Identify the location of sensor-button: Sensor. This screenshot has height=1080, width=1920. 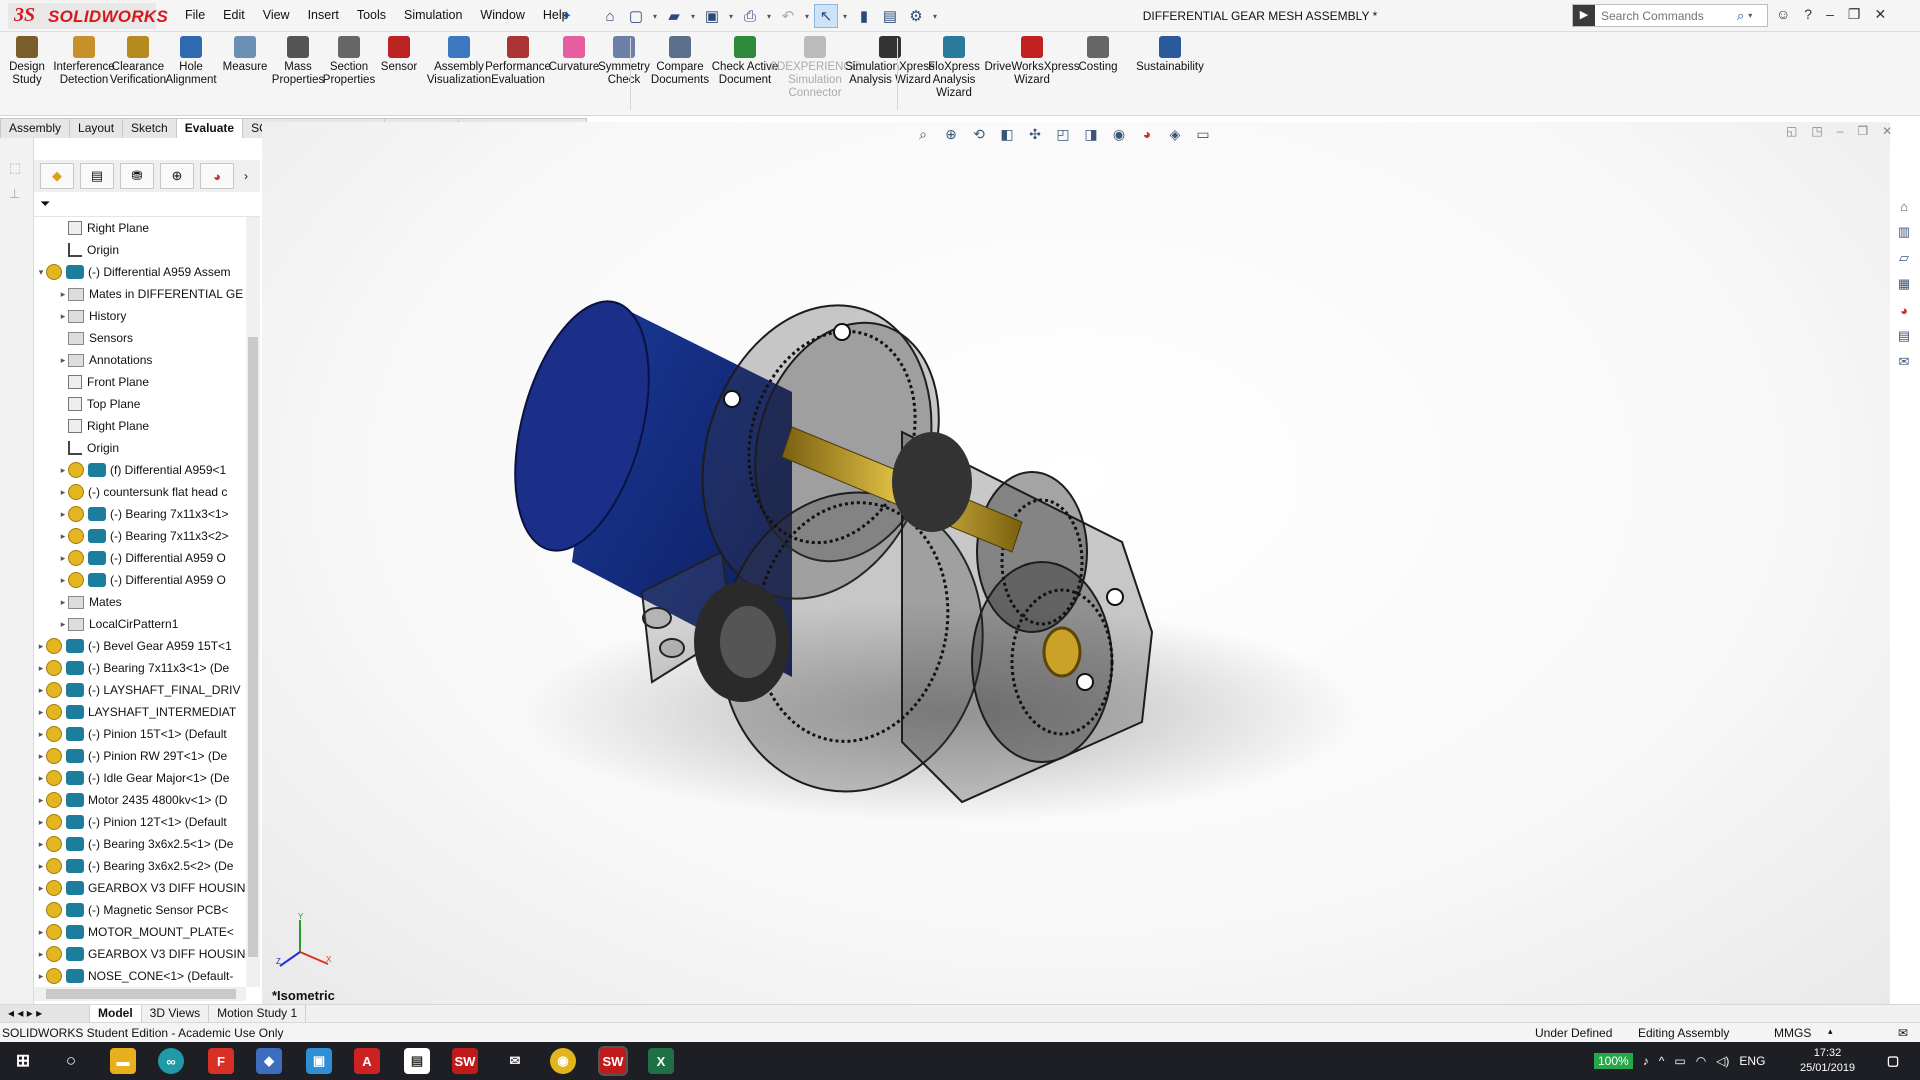
(399, 55).